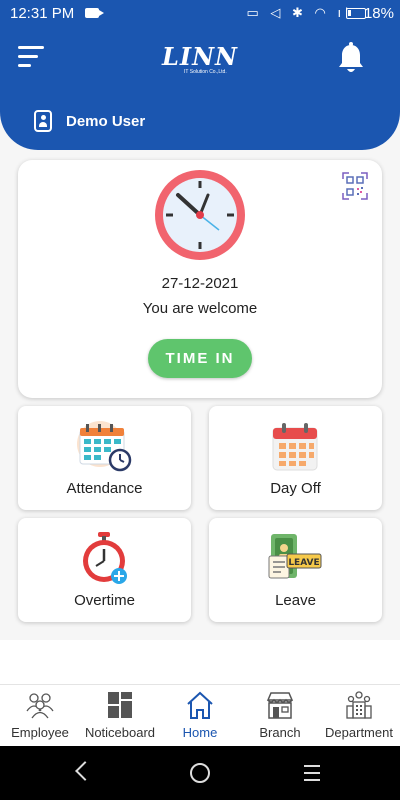  I want to click on nav-branch: Branch, so click(280, 717).